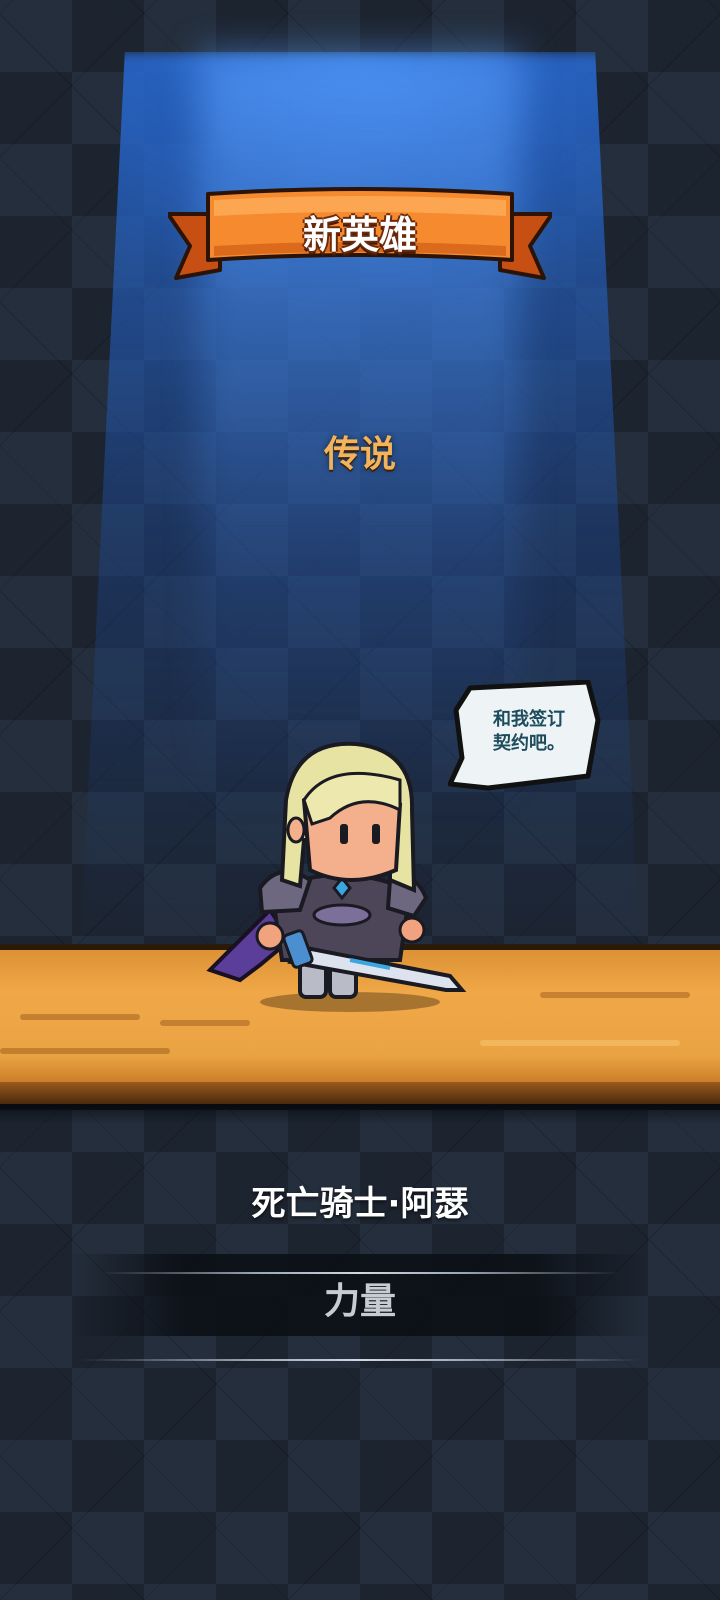 The width and height of the screenshot is (720, 1600). I want to click on hero-name: 死亡骑士·阿瑟, so click(360, 1204).